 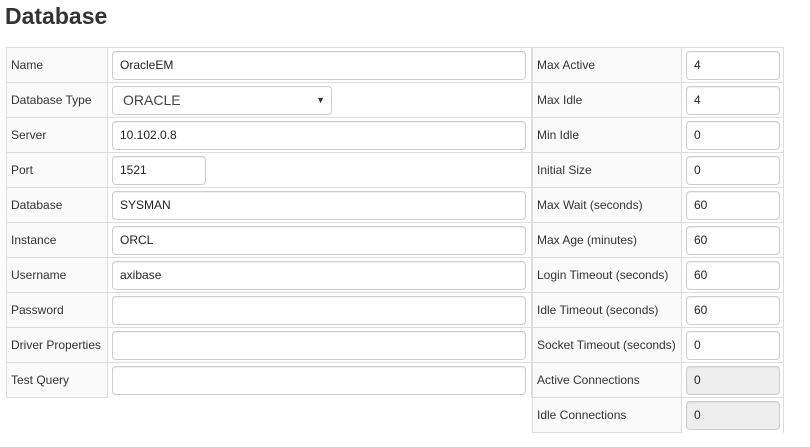 What do you see at coordinates (319, 275) in the screenshot?
I see `username-input: axibase` at bounding box center [319, 275].